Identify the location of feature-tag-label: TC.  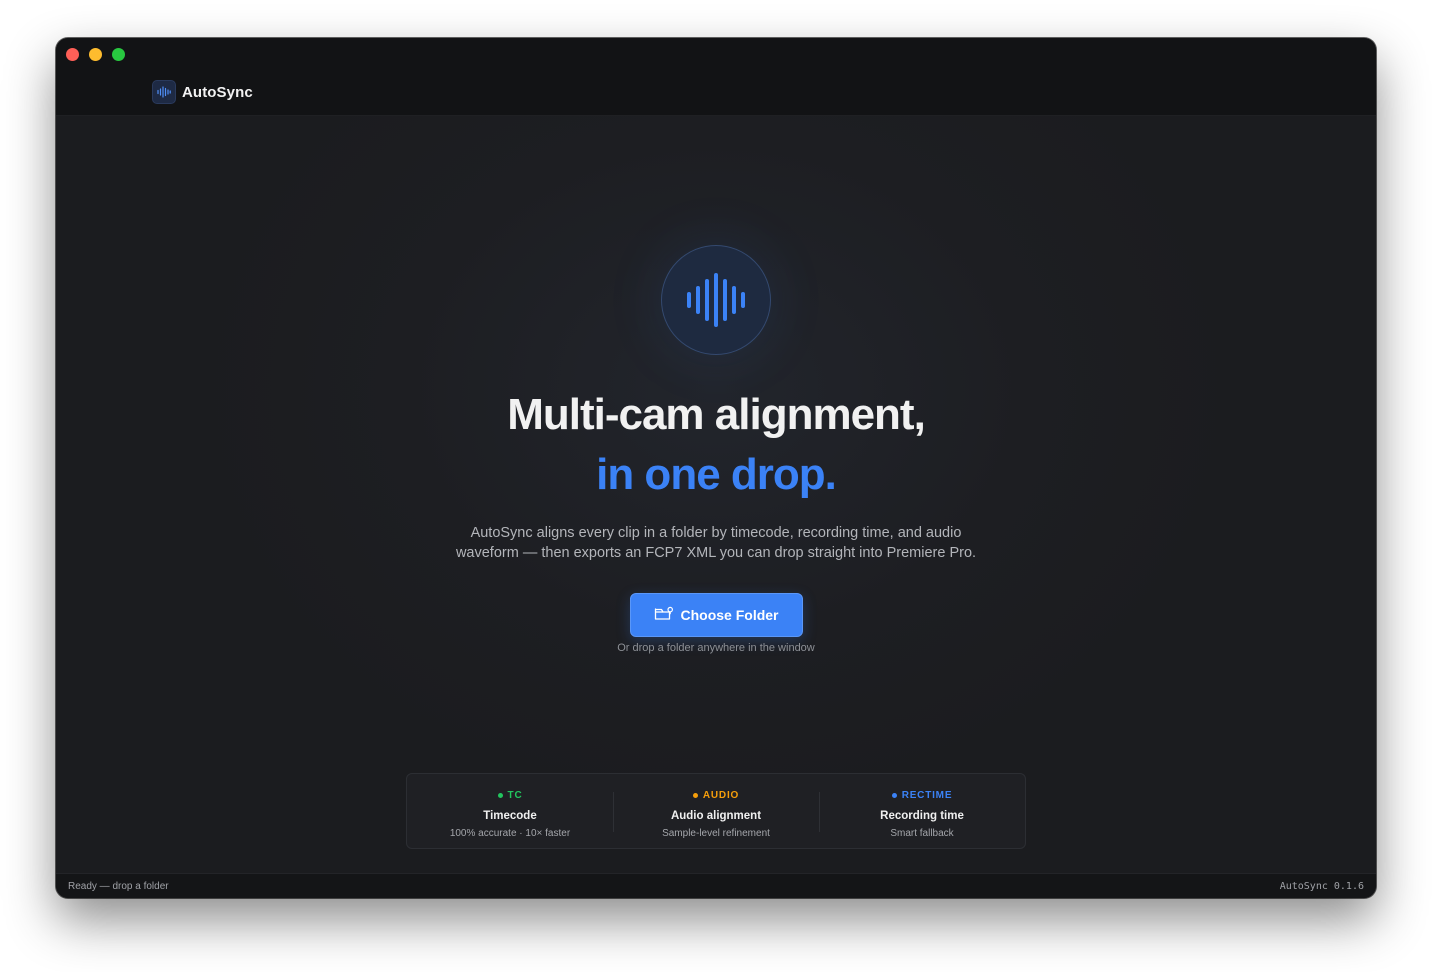
(515, 795).